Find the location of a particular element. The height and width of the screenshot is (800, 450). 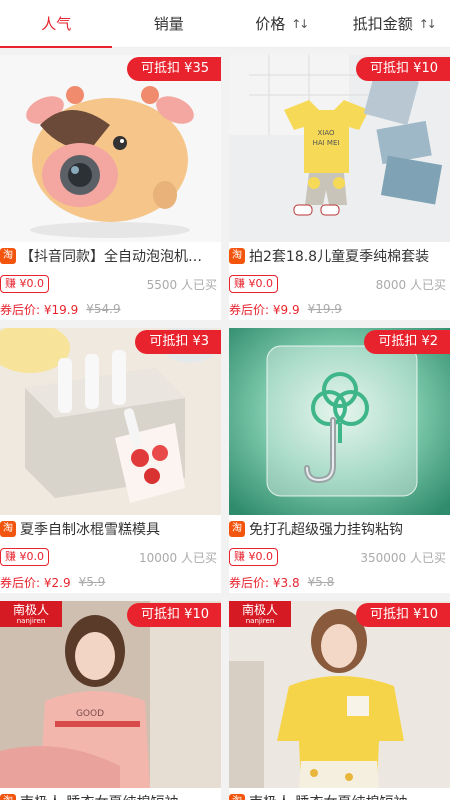

product-title: 免打孔超级强力挂钩粘钩 is located at coordinates (326, 530).